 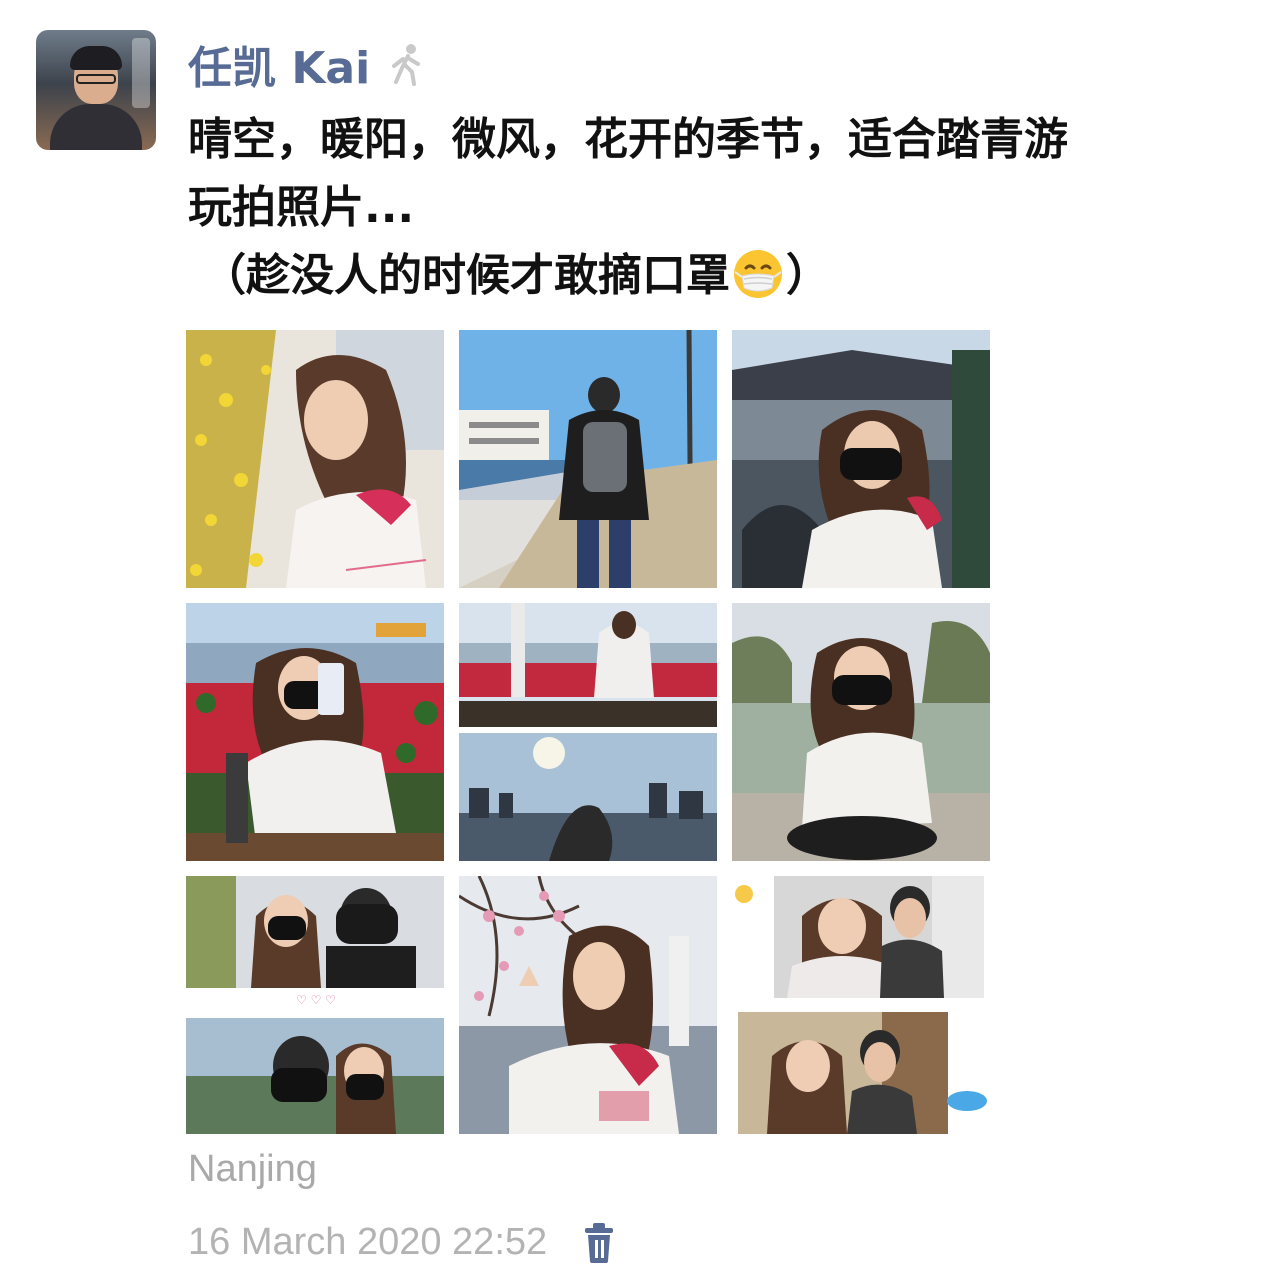 What do you see at coordinates (96, 58) in the screenshot?
I see `avatar-hair` at bounding box center [96, 58].